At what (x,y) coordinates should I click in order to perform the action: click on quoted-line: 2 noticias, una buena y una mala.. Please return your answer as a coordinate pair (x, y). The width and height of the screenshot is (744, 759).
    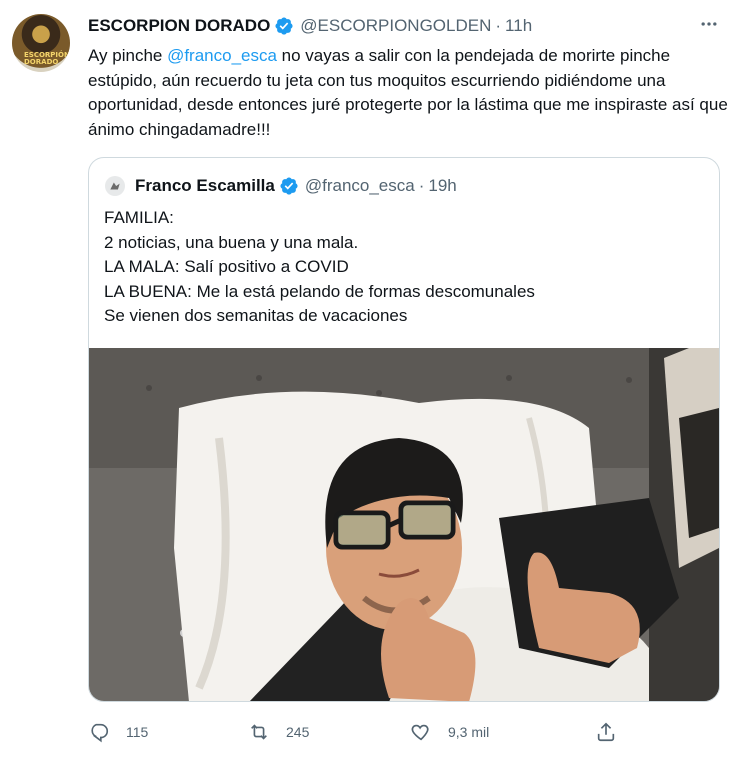
    Looking at the image, I should click on (231, 242).